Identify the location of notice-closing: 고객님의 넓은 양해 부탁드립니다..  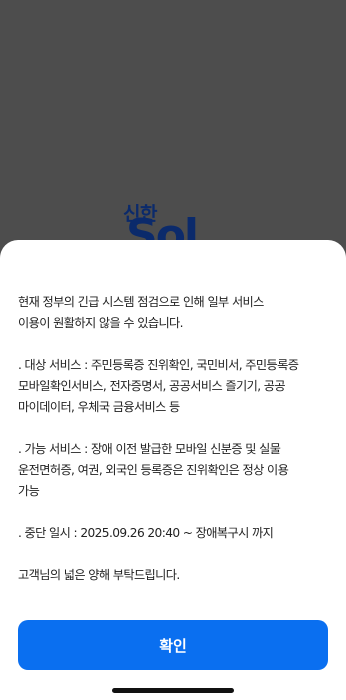
(178, 575).